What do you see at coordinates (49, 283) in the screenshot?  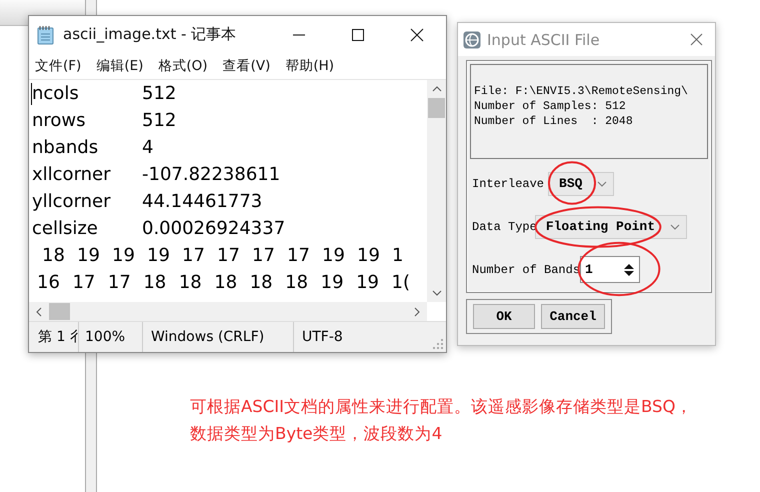 I see `data-value: 16` at bounding box center [49, 283].